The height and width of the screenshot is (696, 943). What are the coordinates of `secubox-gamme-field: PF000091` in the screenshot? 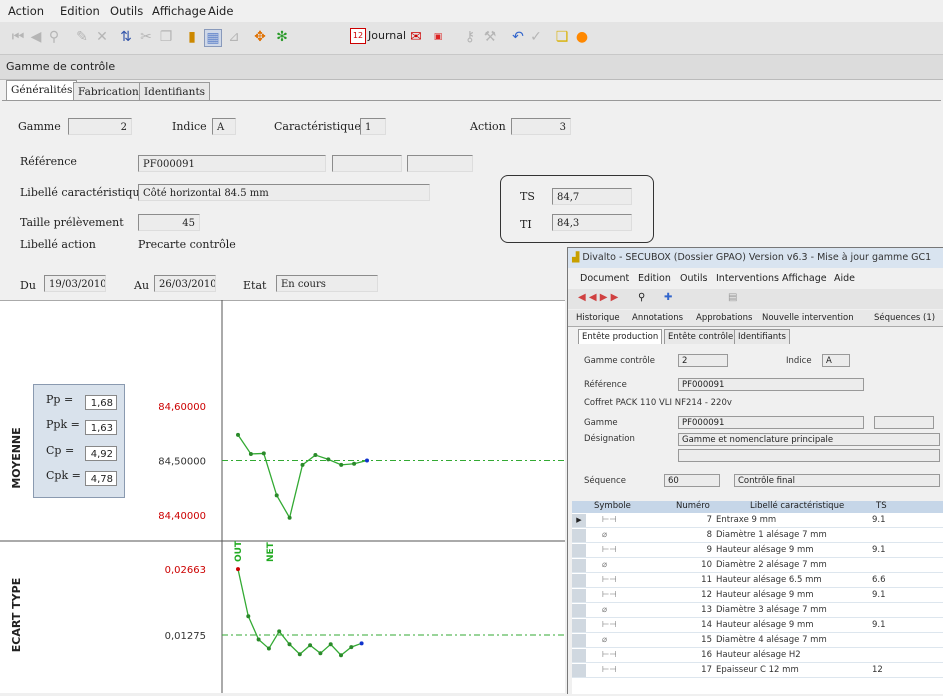 It's located at (771, 422).